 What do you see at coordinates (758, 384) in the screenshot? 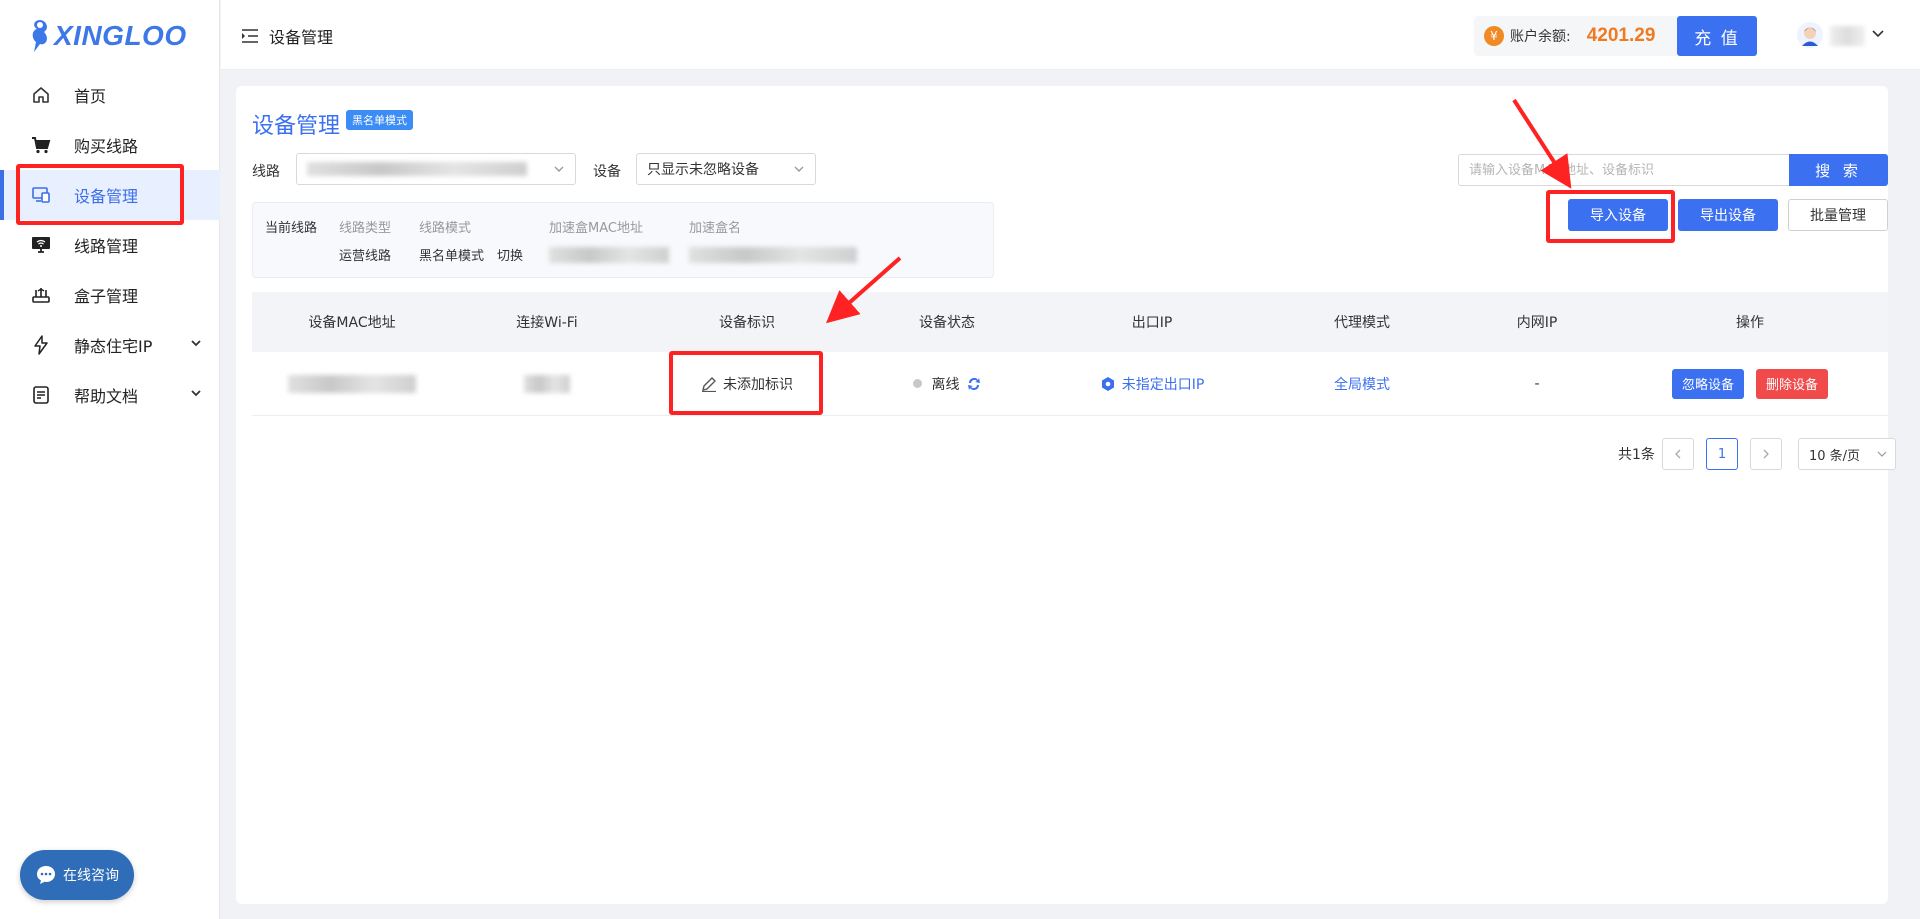
I see `identifier-text: 未添加标识` at bounding box center [758, 384].